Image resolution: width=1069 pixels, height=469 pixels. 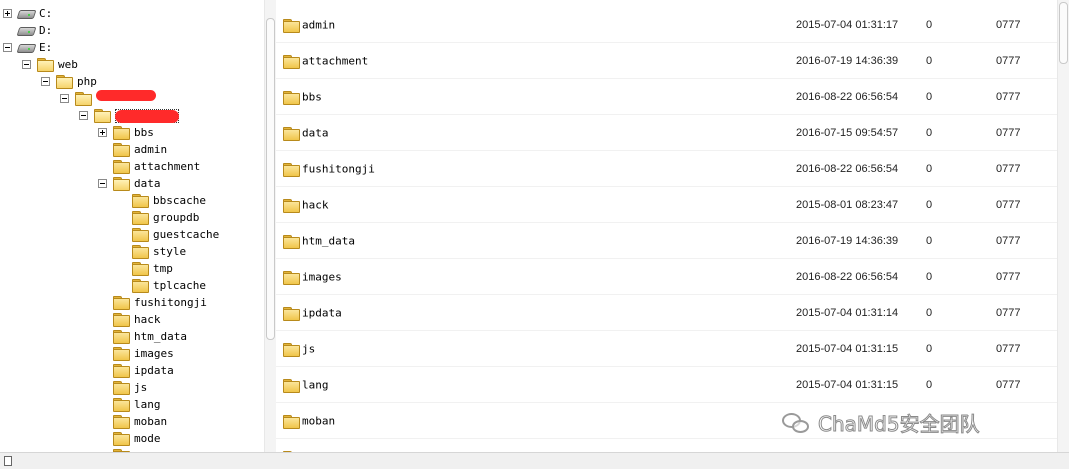 I want to click on file-modified-time: 2015-07-04 01:31:15, so click(x=847, y=349).